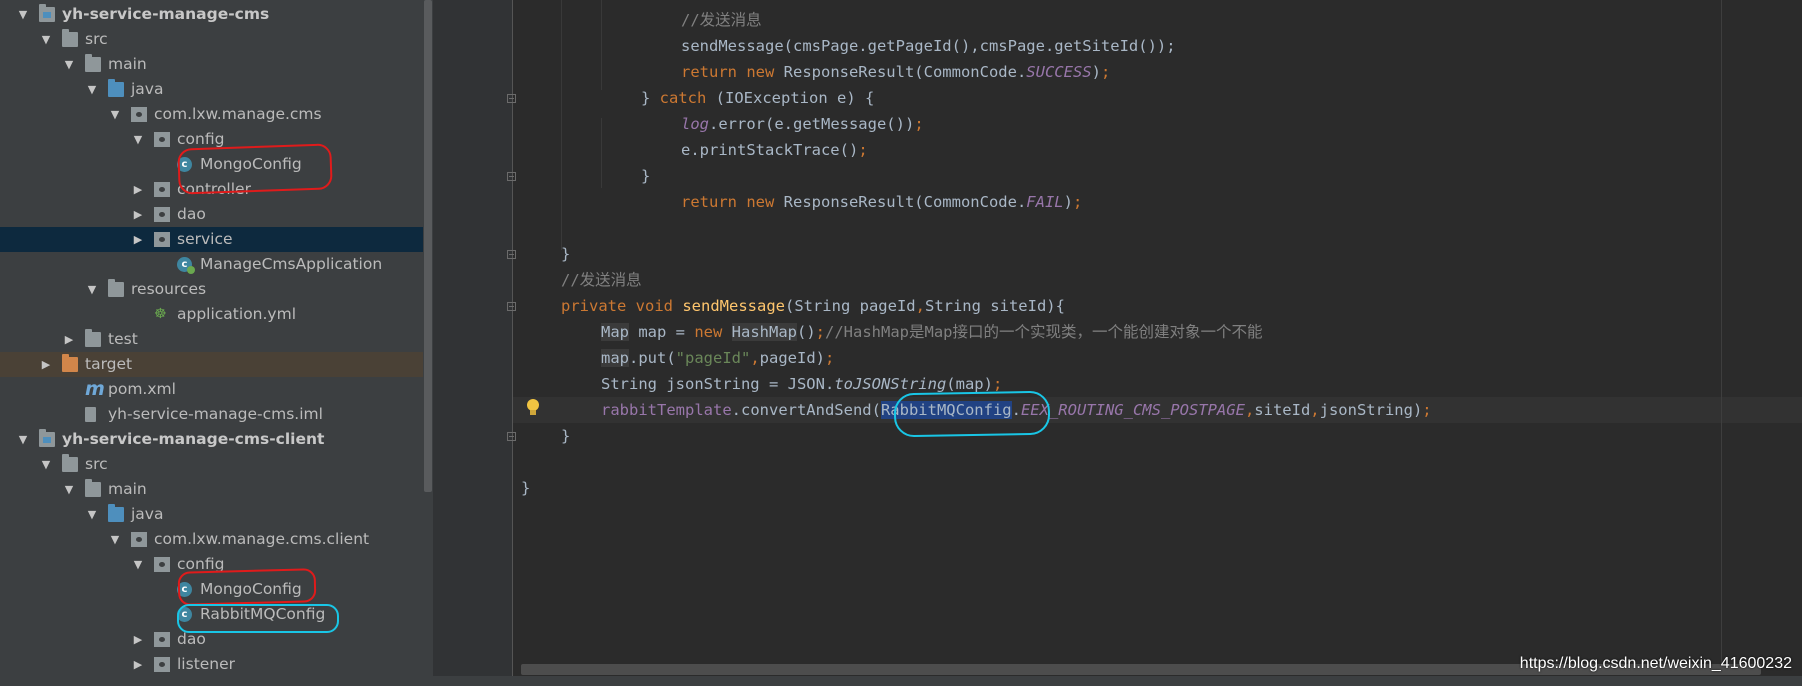  Describe the element at coordinates (211, 289) in the screenshot. I see `tree-row-resources: ▼ resources` at that location.